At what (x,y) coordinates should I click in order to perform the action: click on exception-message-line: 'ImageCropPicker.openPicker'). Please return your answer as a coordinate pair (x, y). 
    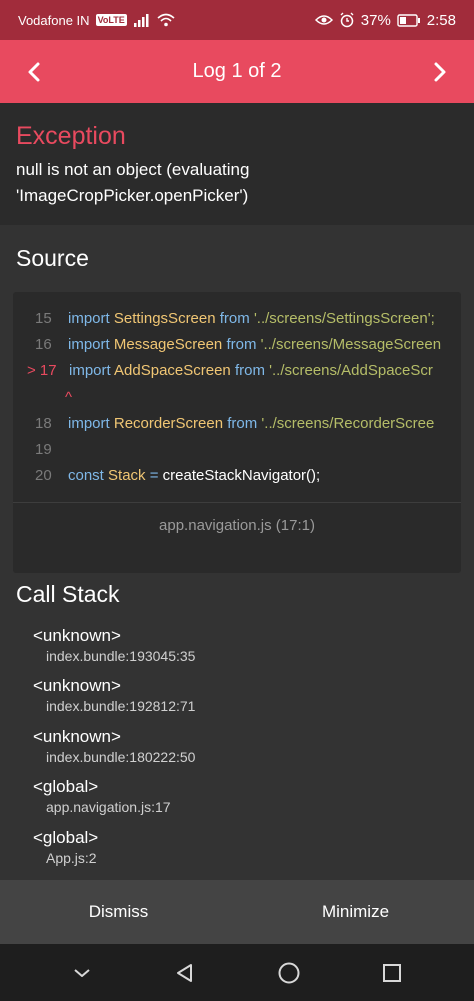
    Looking at the image, I should click on (132, 195).